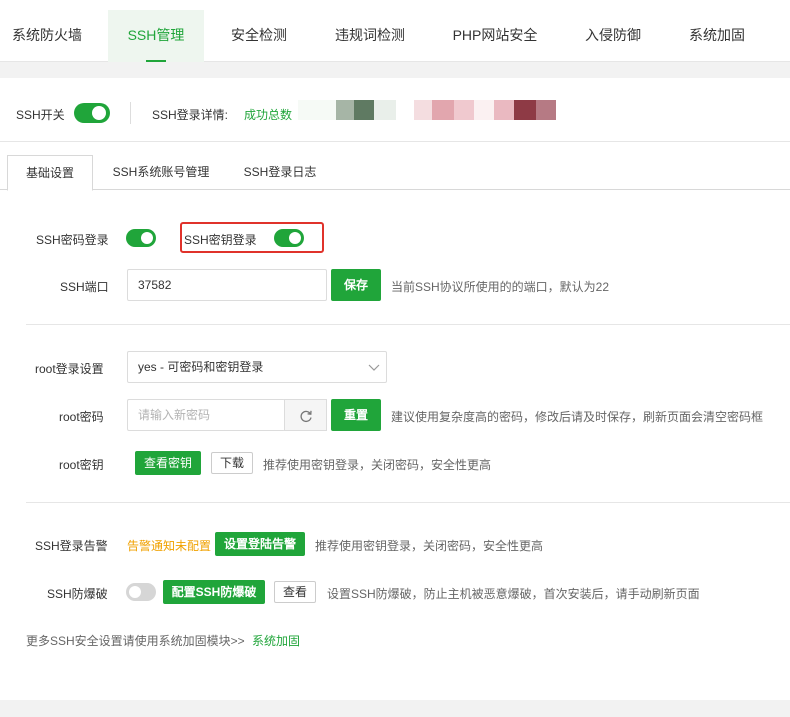  I want to click on root-login-setting-label: root登录设置, so click(69, 369).